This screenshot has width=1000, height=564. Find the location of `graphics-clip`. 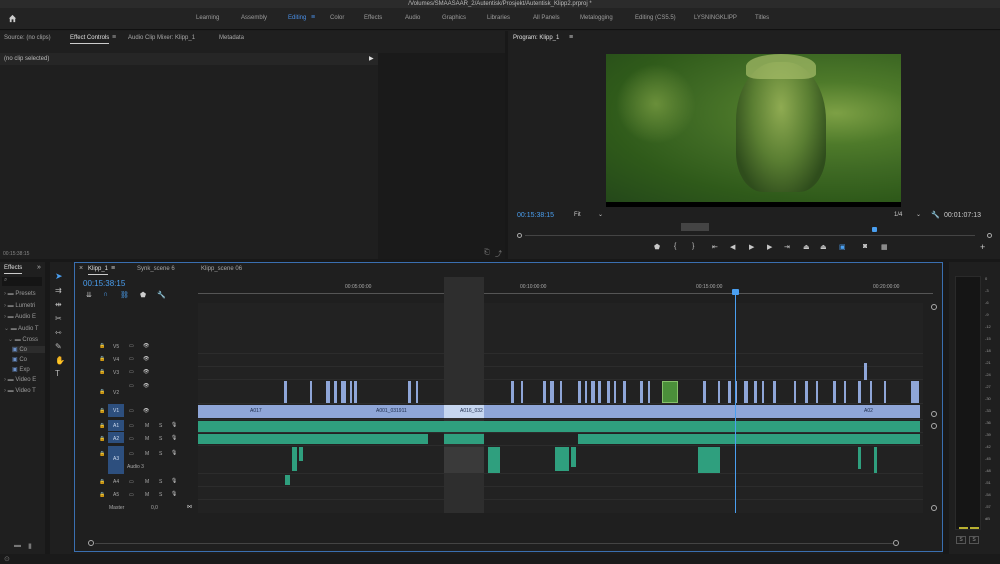

graphics-clip is located at coordinates (670, 392).